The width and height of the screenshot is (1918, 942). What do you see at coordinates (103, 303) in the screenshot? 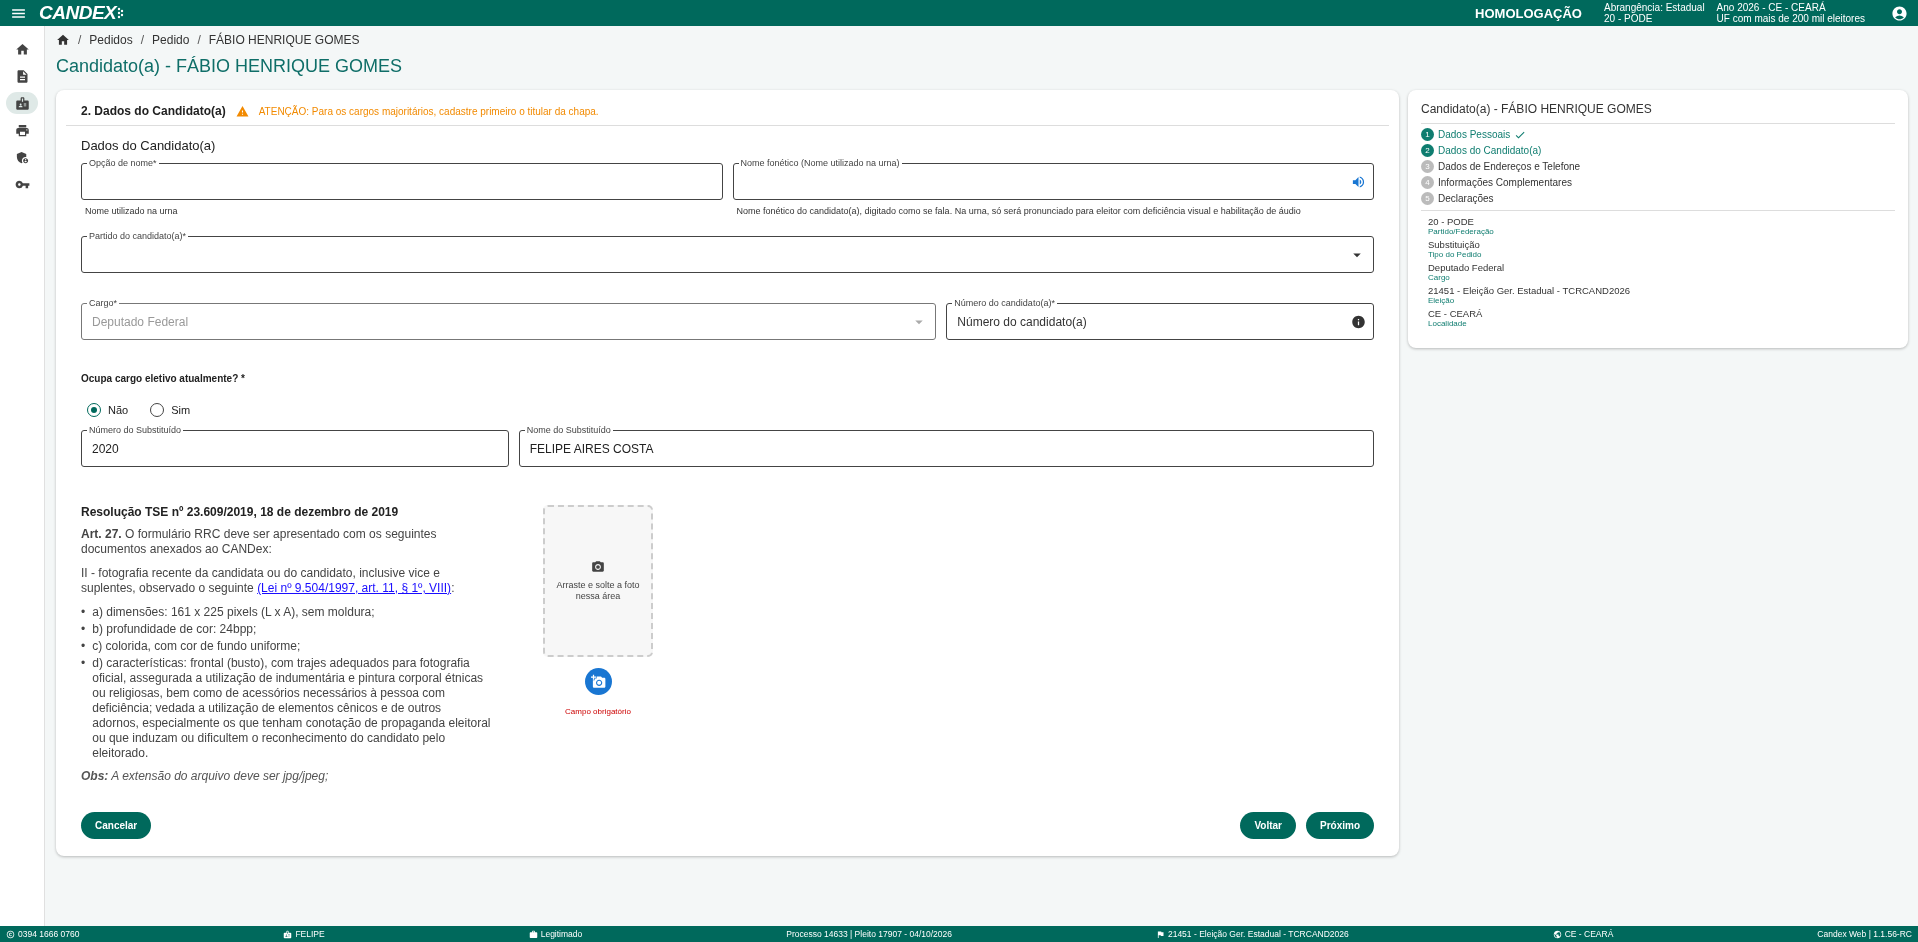
I see `field-label: Cargo*` at bounding box center [103, 303].